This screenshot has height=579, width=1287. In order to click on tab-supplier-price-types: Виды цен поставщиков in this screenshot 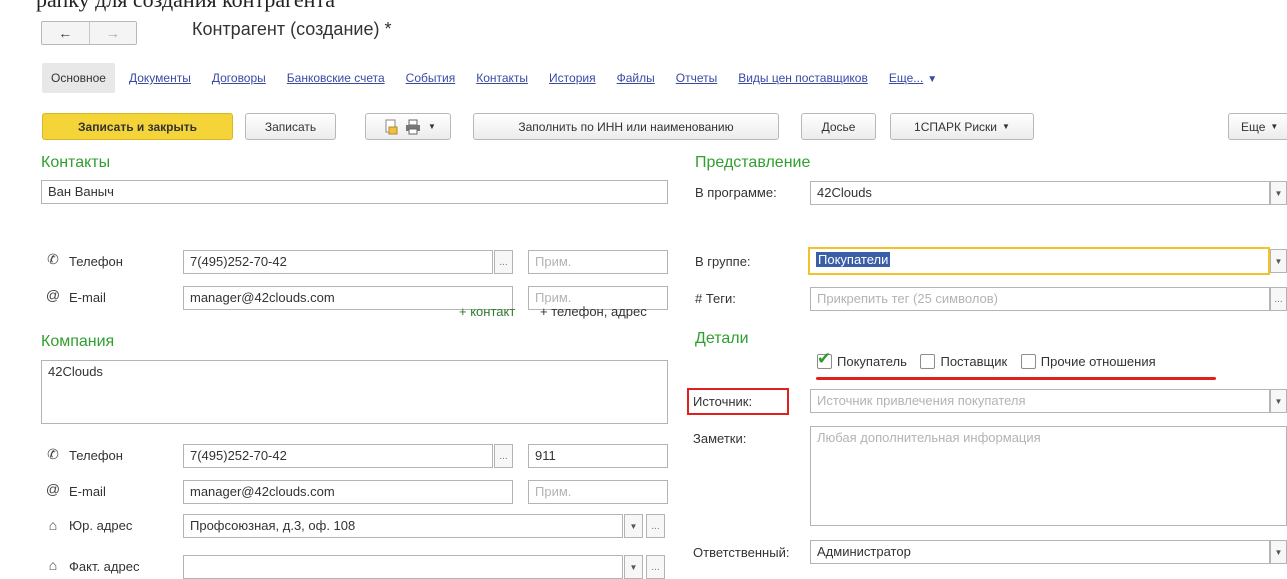, I will do `click(803, 78)`.